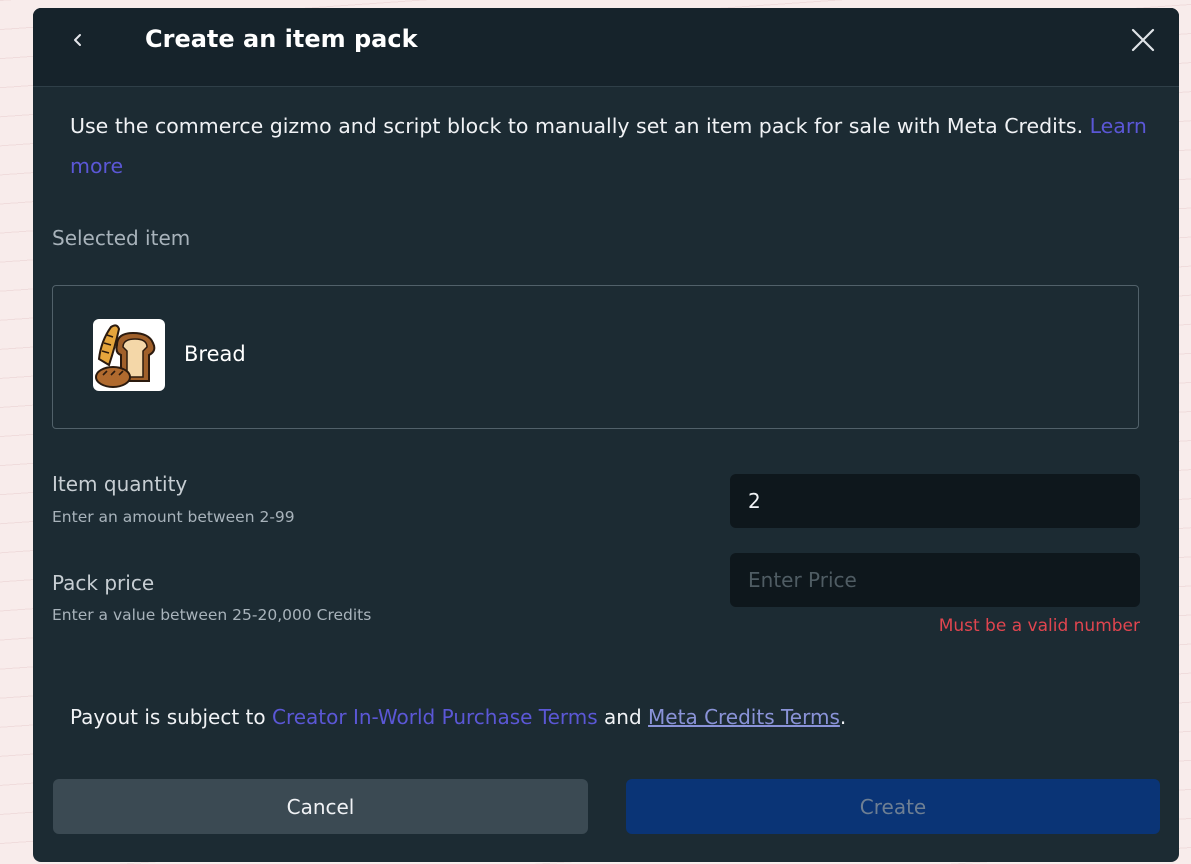 The image size is (1191, 864). Describe the element at coordinates (935, 580) in the screenshot. I see `pack-price-input` at that location.